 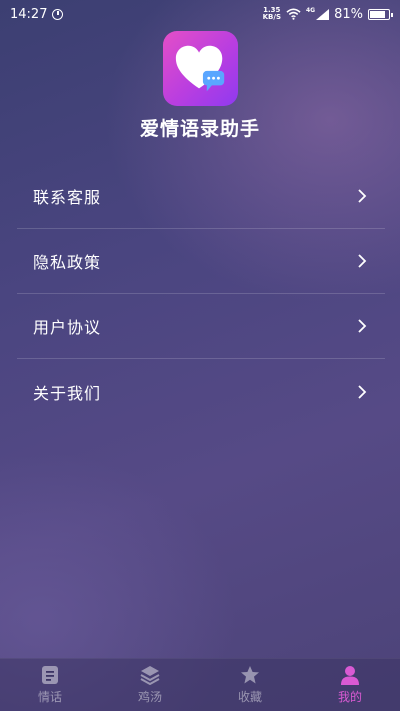 What do you see at coordinates (293, 14) in the screenshot?
I see `wifi-icon` at bounding box center [293, 14].